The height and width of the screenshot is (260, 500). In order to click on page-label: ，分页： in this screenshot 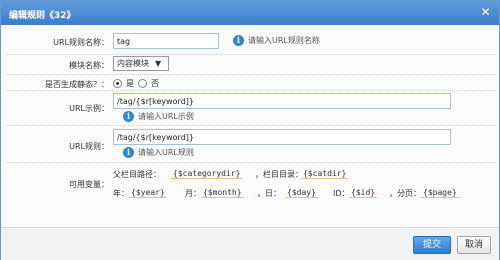, I will do `click(405, 193)`.